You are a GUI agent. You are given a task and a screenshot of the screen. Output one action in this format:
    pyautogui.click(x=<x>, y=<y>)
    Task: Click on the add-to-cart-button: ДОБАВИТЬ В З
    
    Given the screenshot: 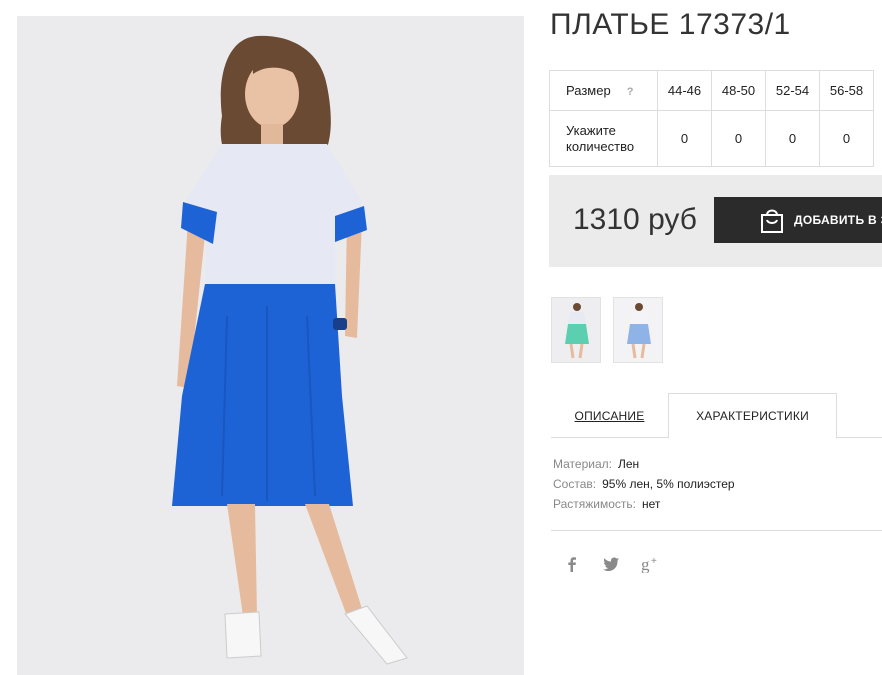 What is the action you would take?
    pyautogui.click(x=798, y=220)
    